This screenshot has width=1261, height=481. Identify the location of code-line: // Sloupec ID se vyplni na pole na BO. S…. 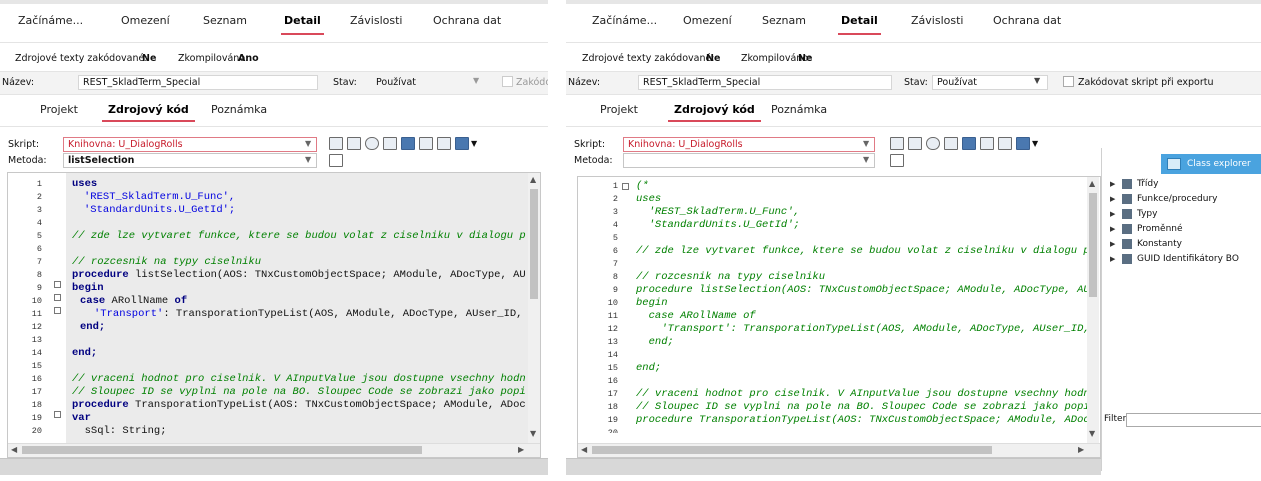
(861, 407).